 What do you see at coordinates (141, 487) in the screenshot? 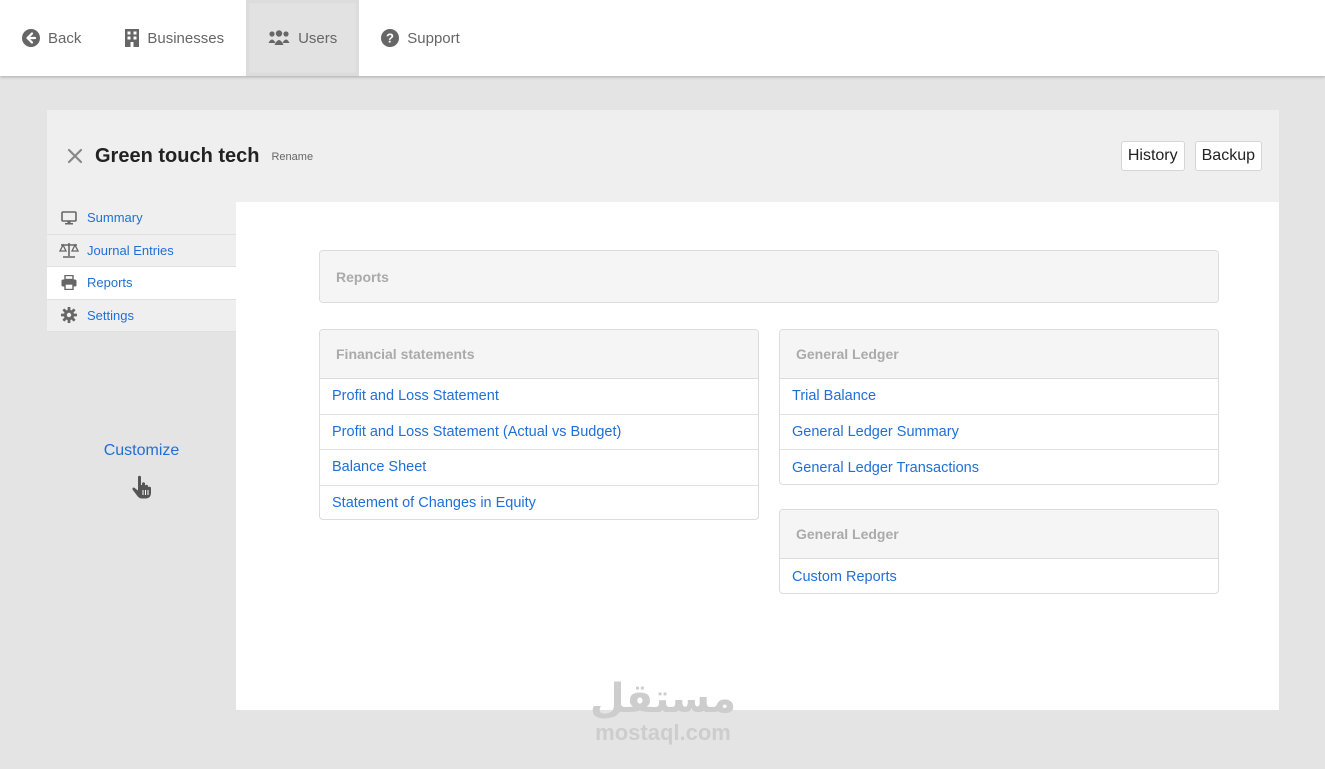
I see `hand-pointer-icon` at bounding box center [141, 487].